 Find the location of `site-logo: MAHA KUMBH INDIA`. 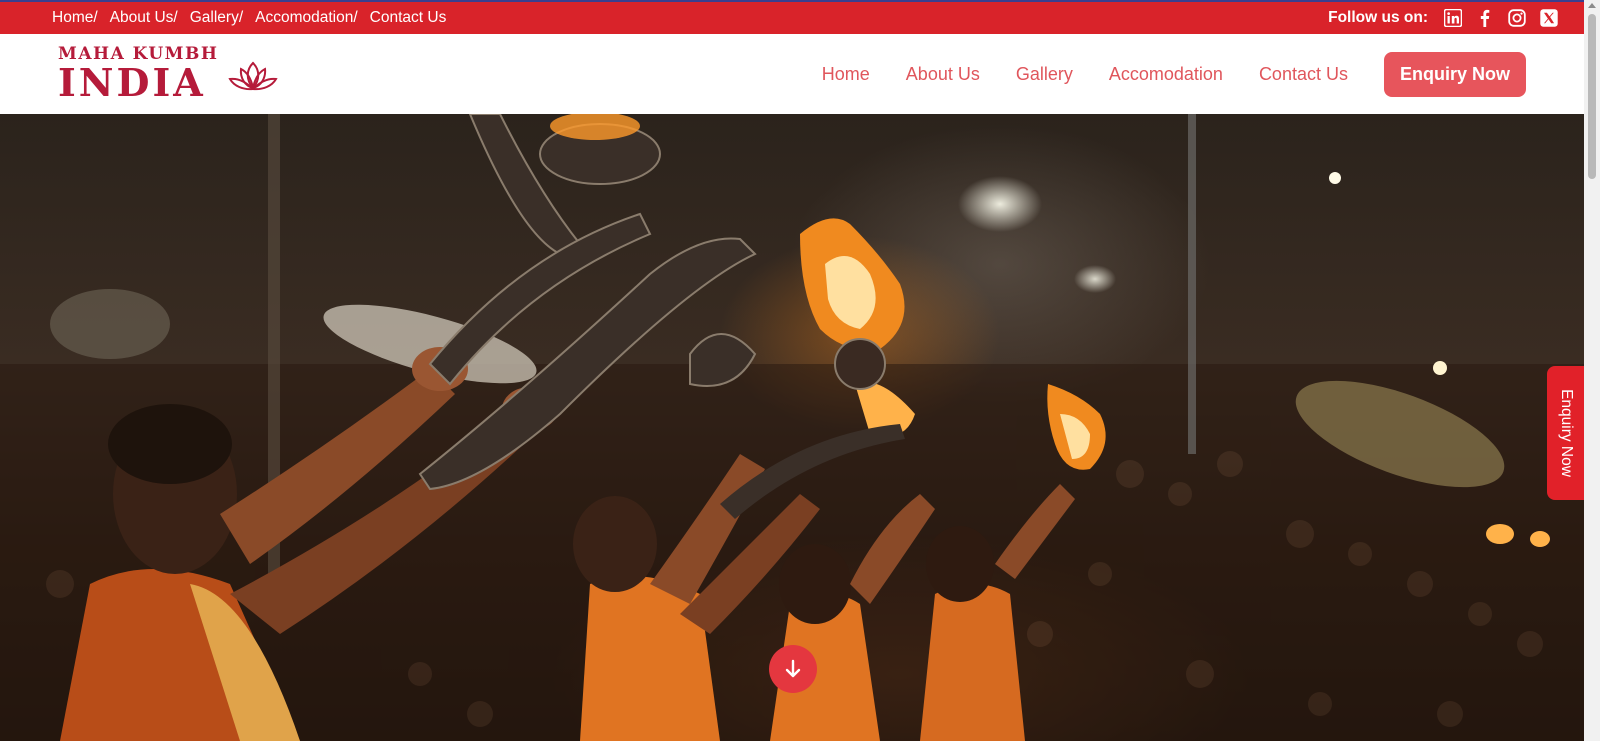

site-logo: MAHA KUMBH INDIA is located at coordinates (168, 74).